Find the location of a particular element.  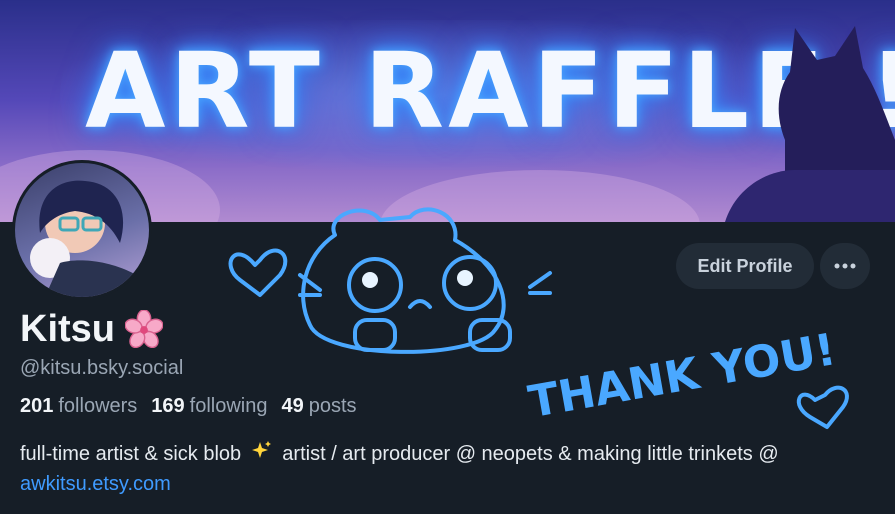

edit-profile-button: Edit Profile is located at coordinates (745, 266).